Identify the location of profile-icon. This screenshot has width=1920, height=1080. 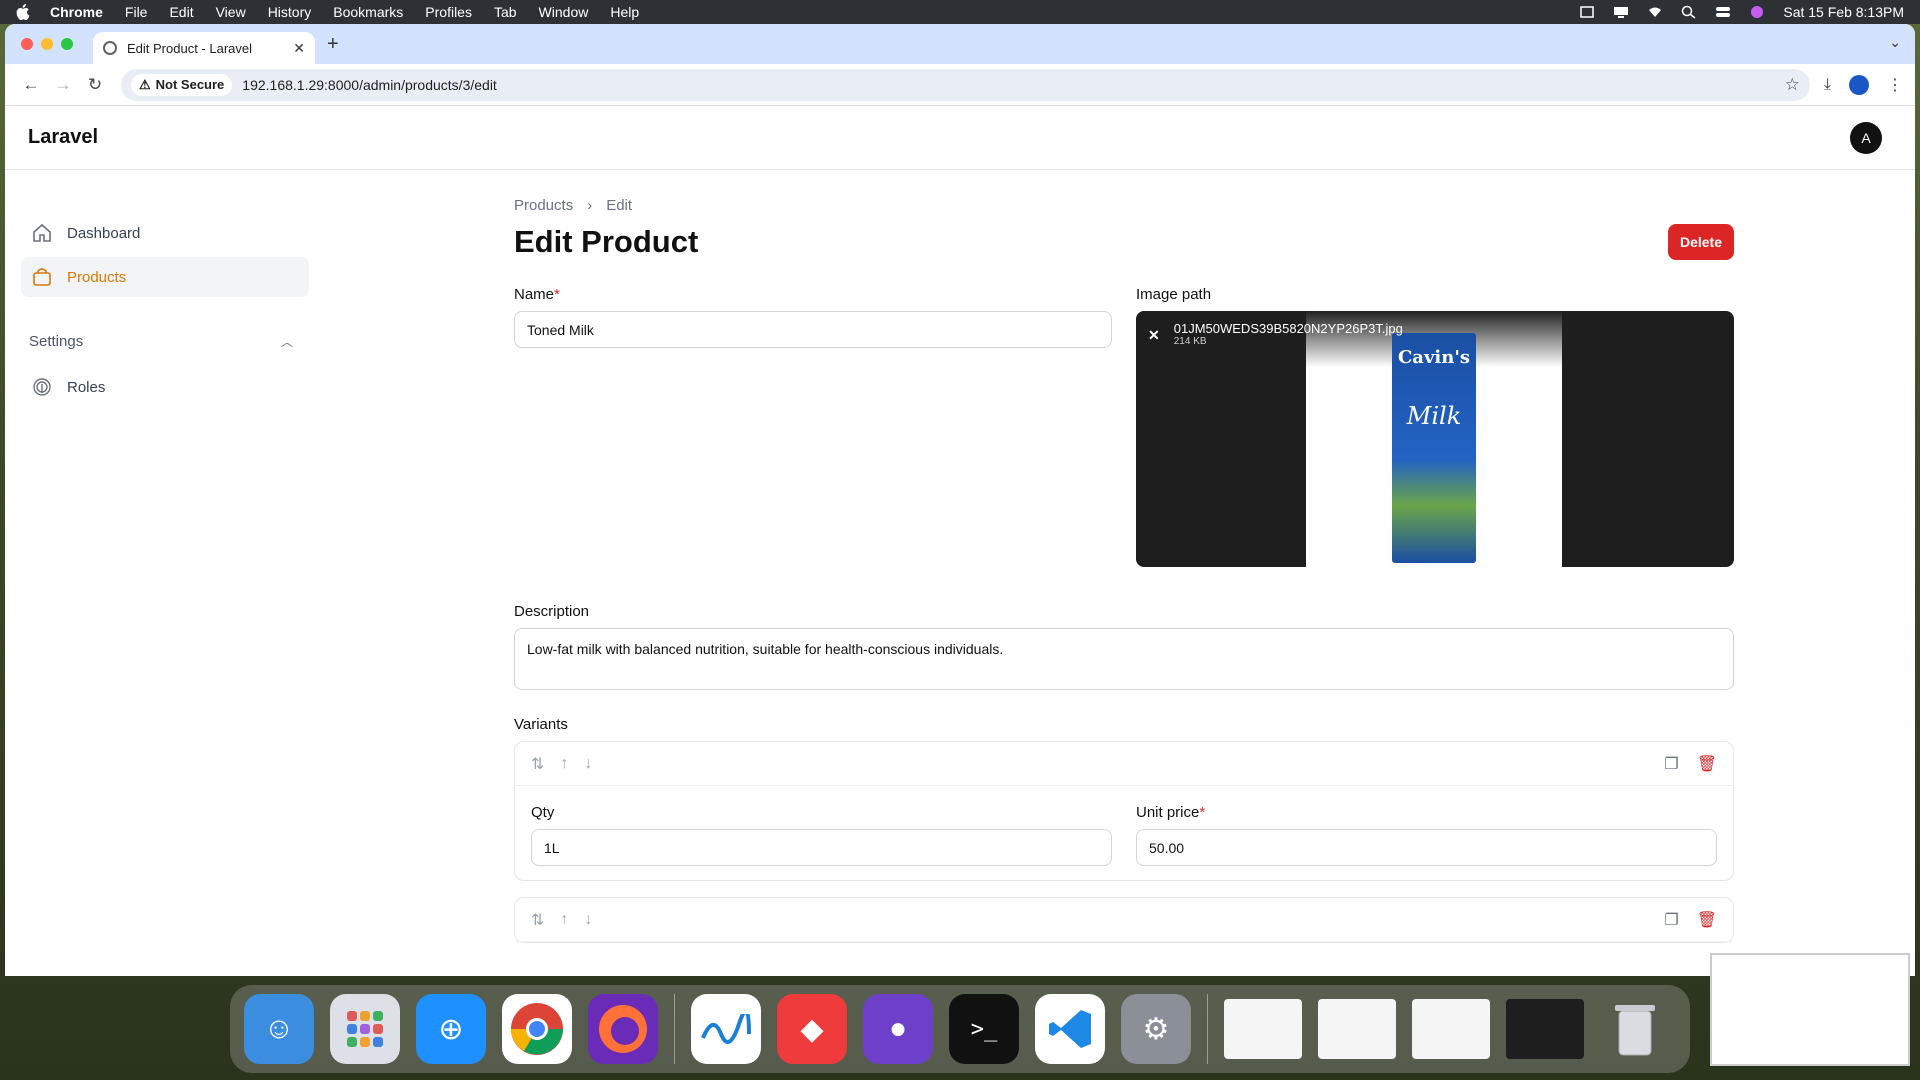
(1859, 84).